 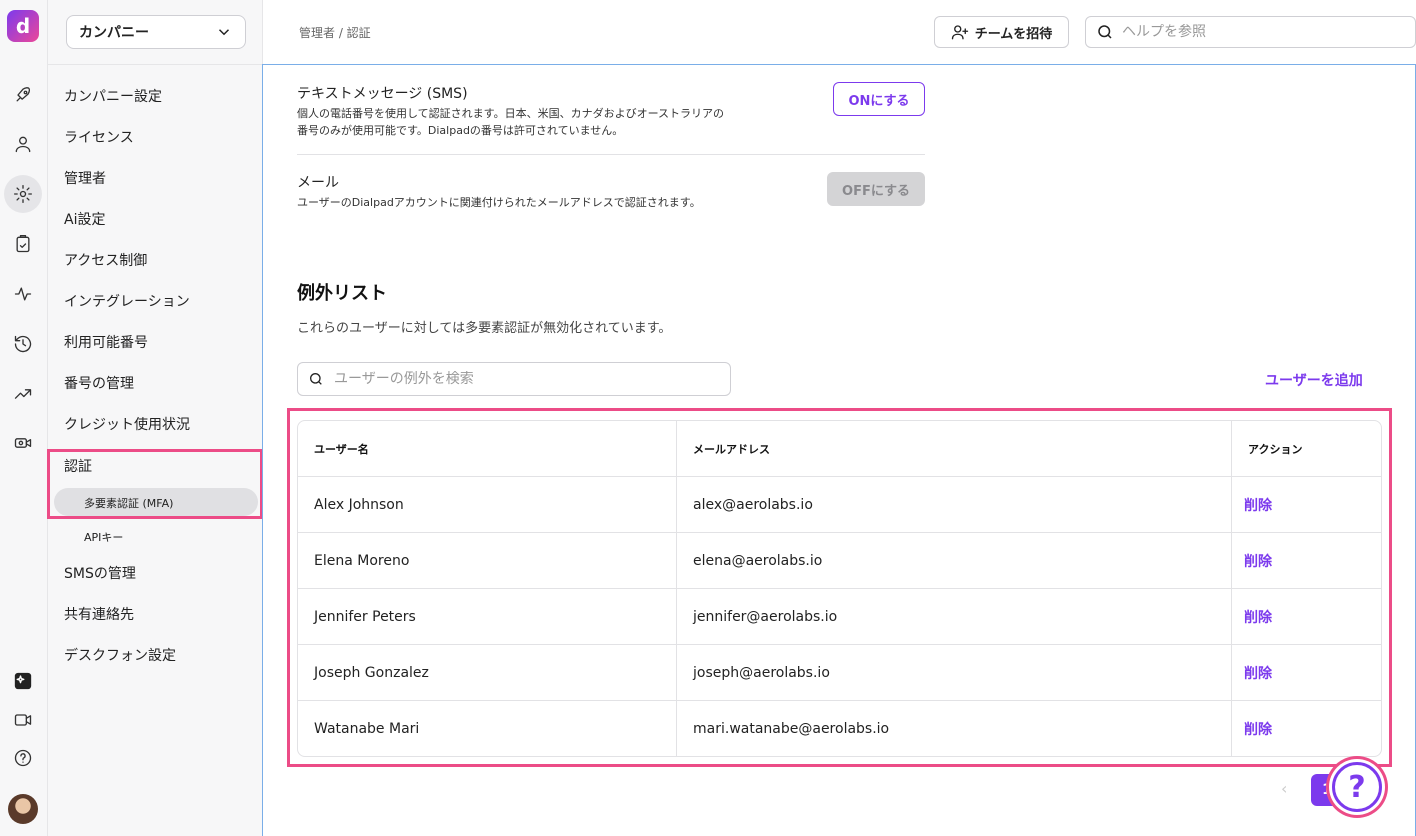 I want to click on sidebar-item-access-control: アクセス制御, so click(x=105, y=260).